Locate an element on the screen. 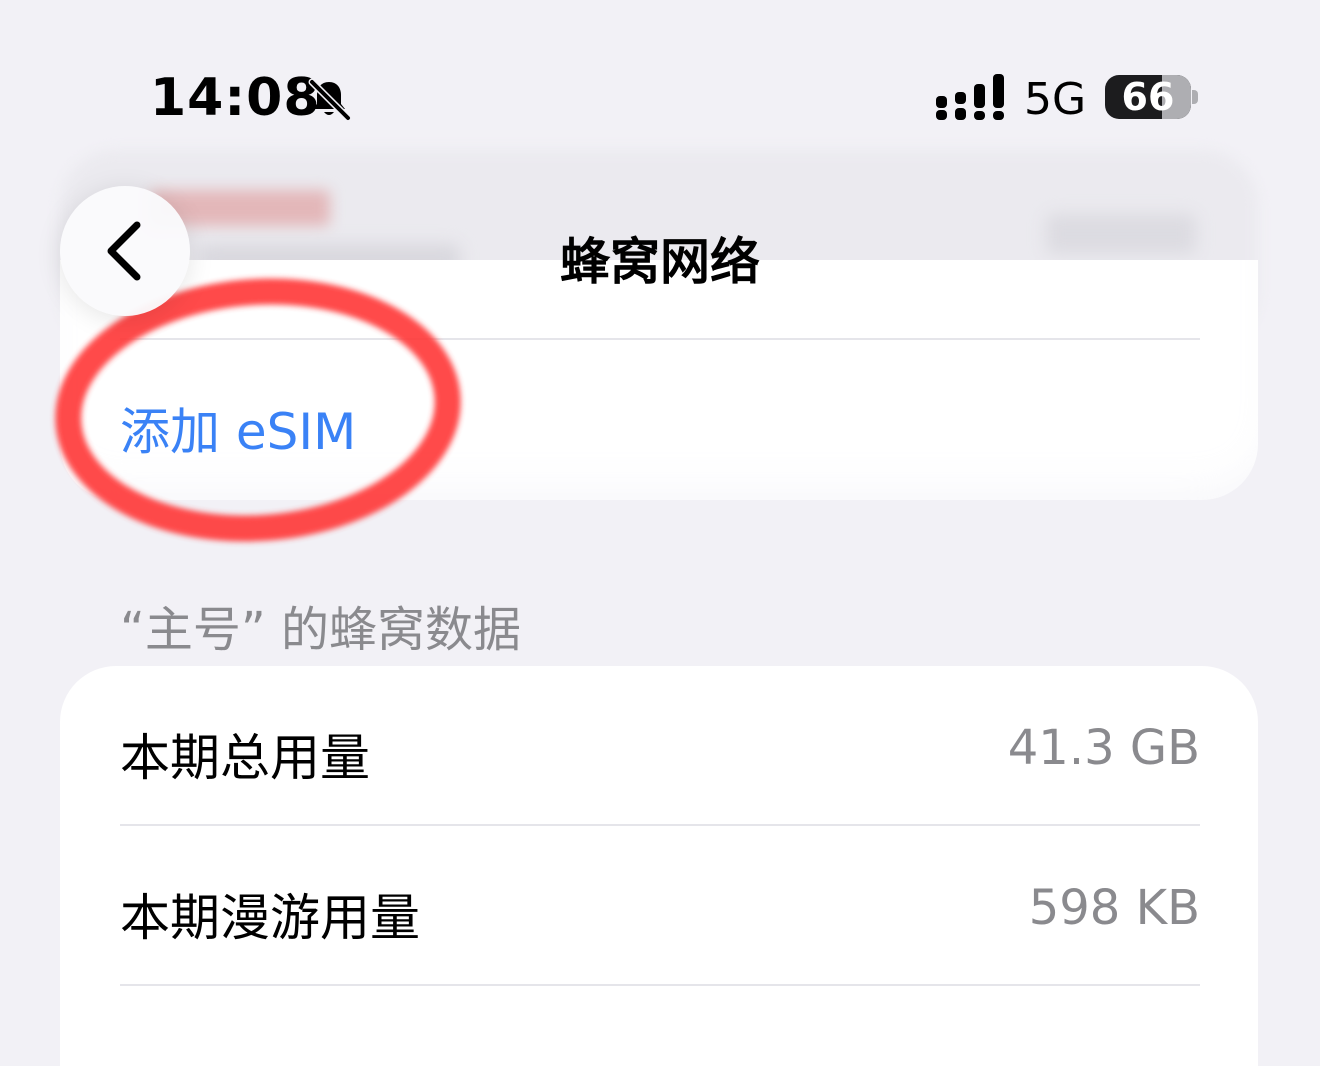 This screenshot has width=1320, height=1066. back-button is located at coordinates (125, 251).